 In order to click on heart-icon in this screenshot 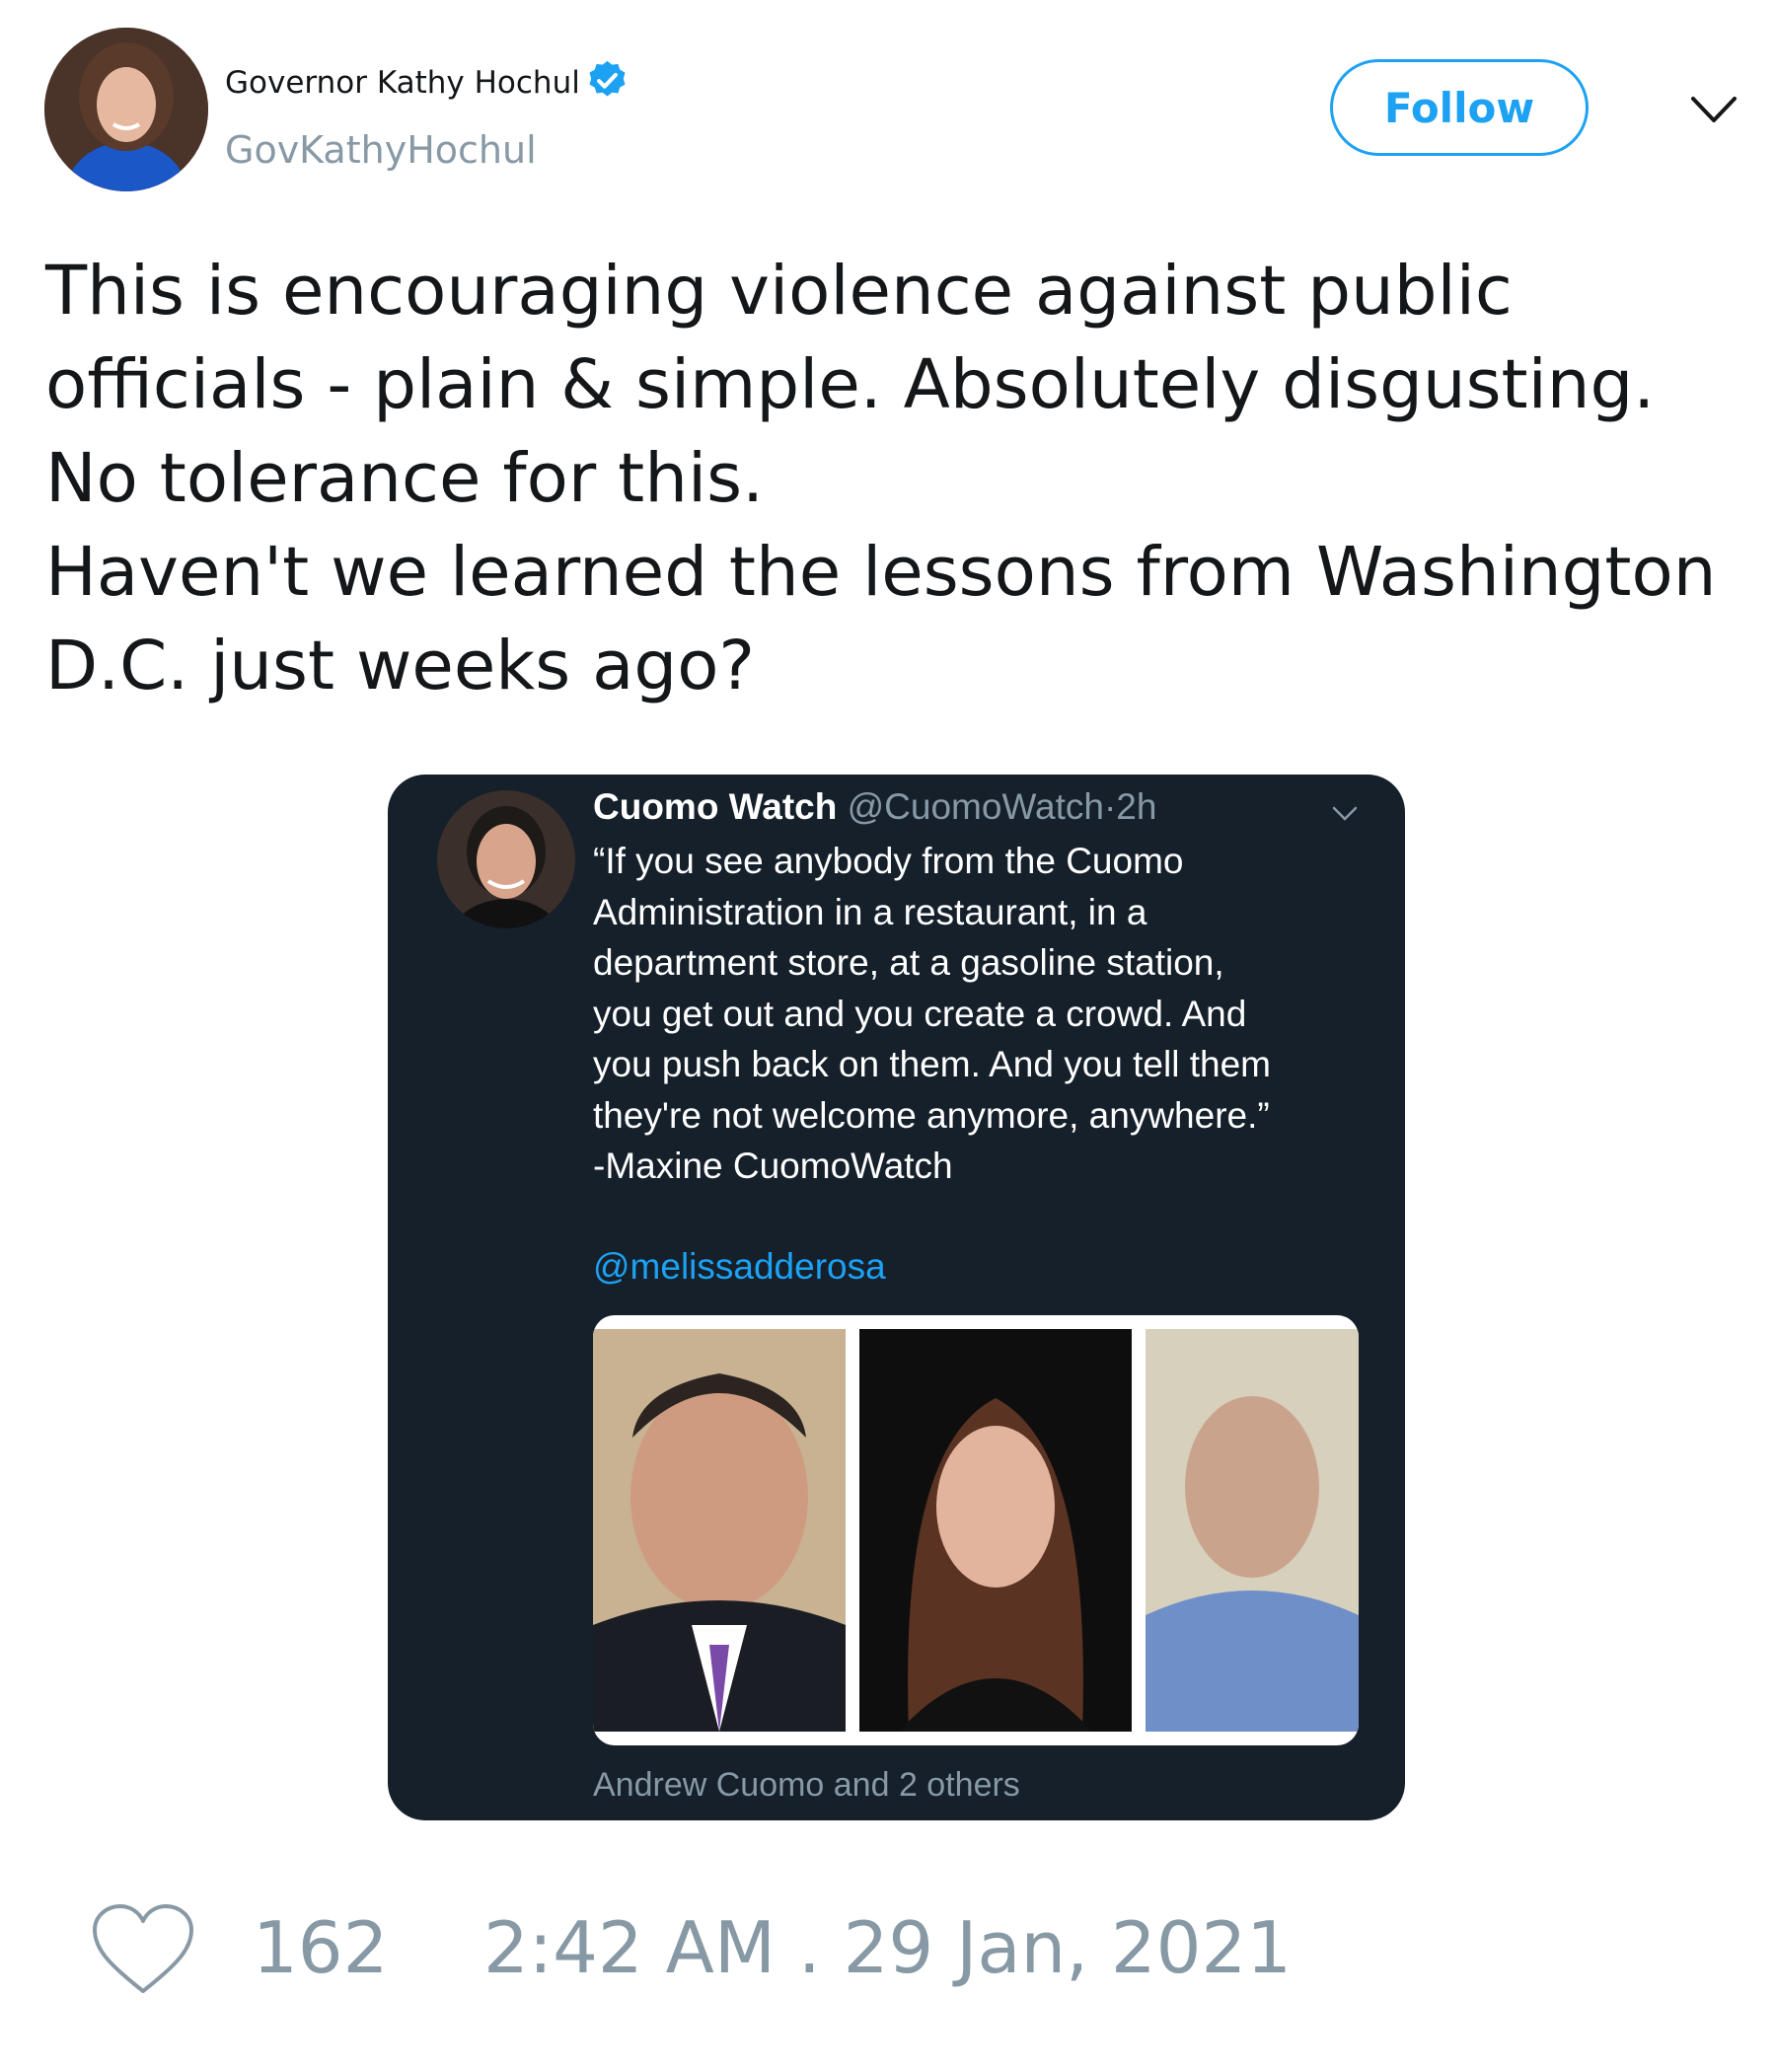, I will do `click(143, 1950)`.